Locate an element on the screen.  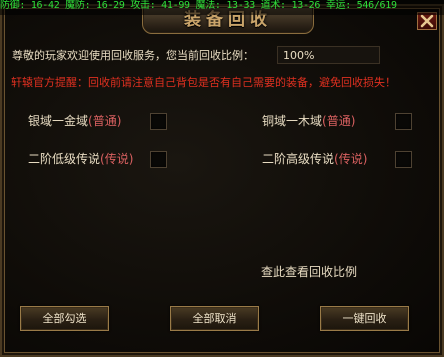
recycle-rate-value: 100% is located at coordinates (328, 55).